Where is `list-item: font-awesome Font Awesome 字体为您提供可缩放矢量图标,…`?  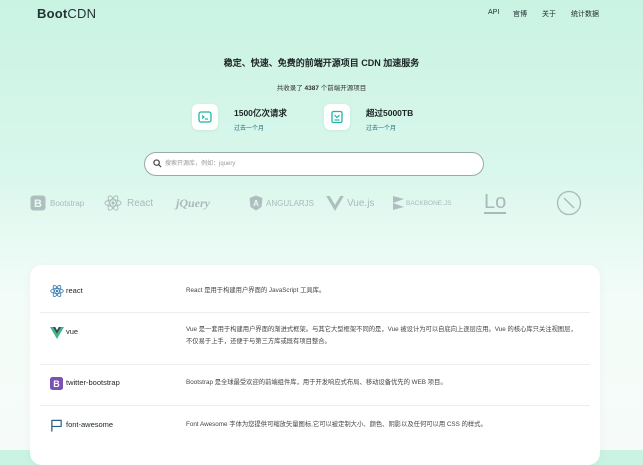 list-item: font-awesome Font Awesome 字体为您提供可缩放矢量图标,… is located at coordinates (315, 427).